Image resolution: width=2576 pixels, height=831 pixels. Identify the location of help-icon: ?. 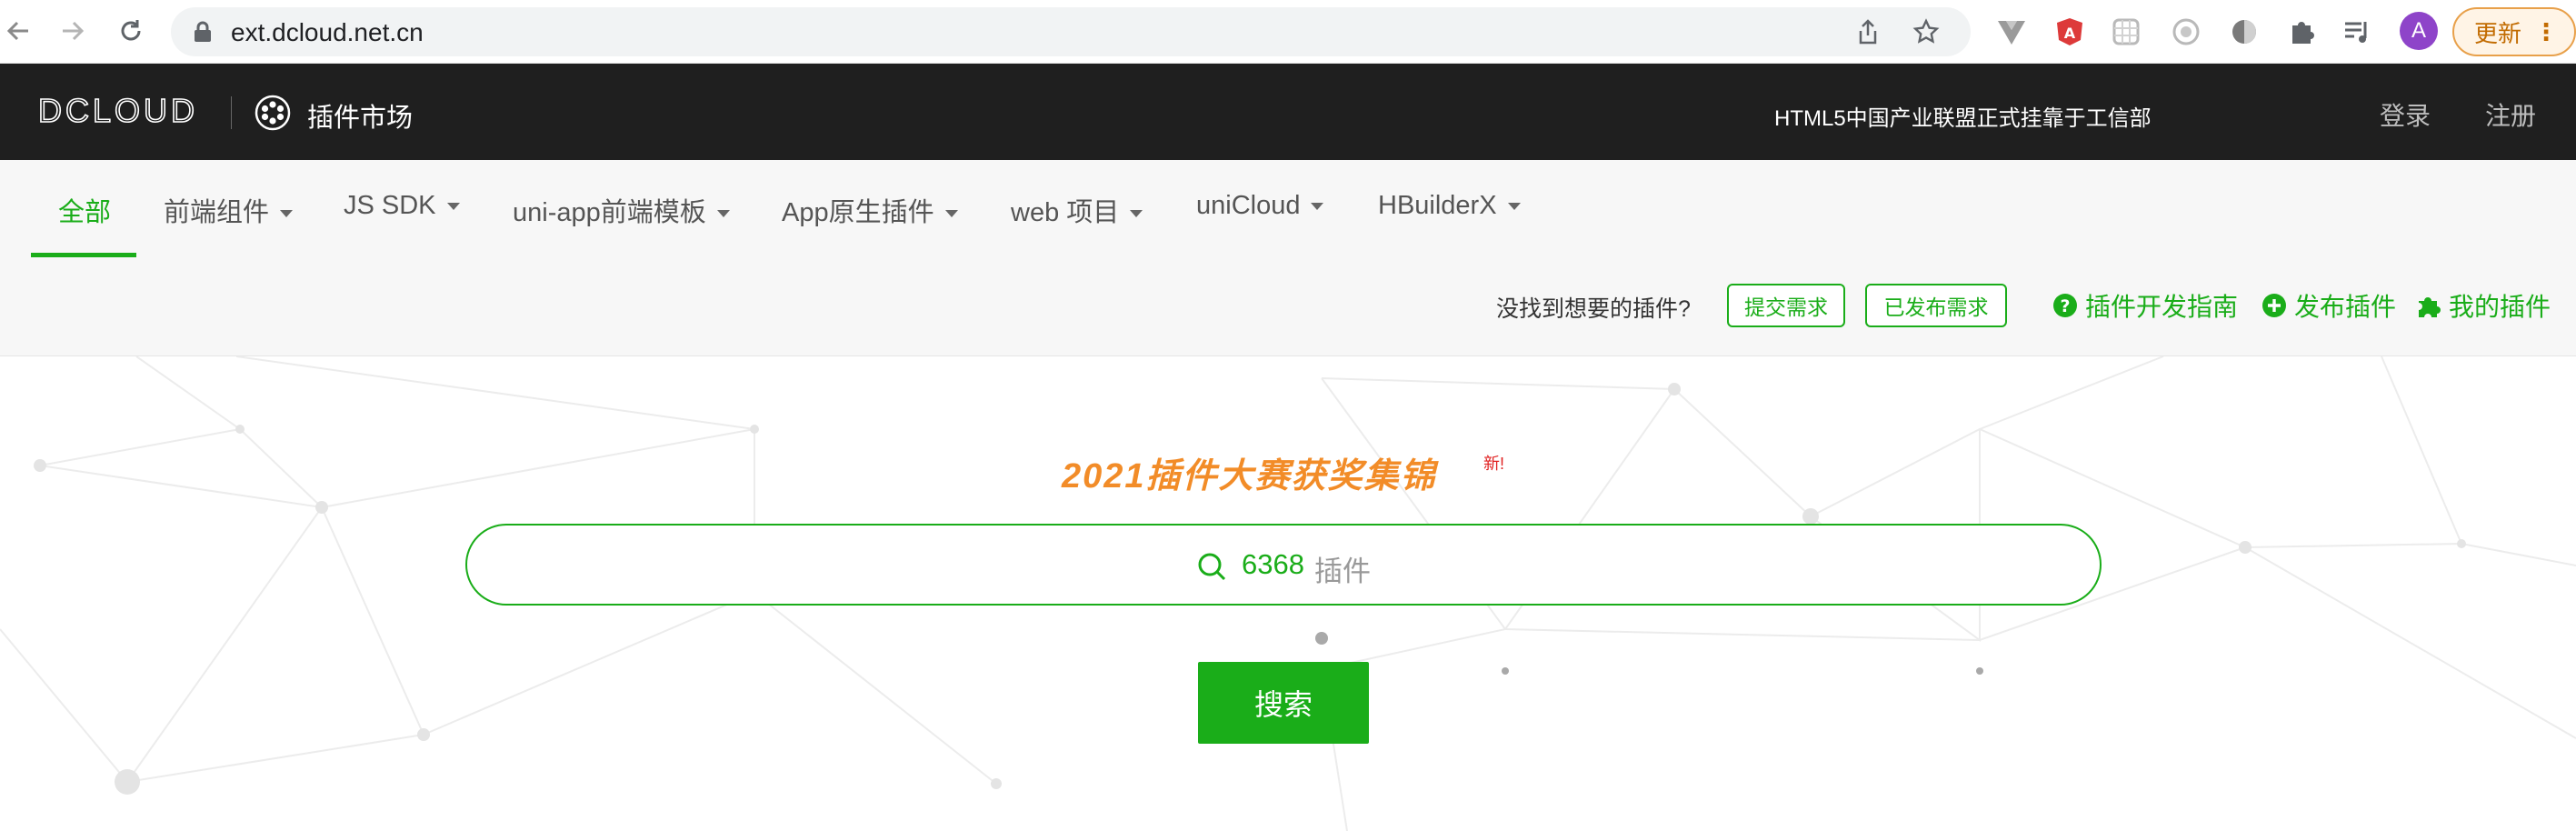
(2065, 306).